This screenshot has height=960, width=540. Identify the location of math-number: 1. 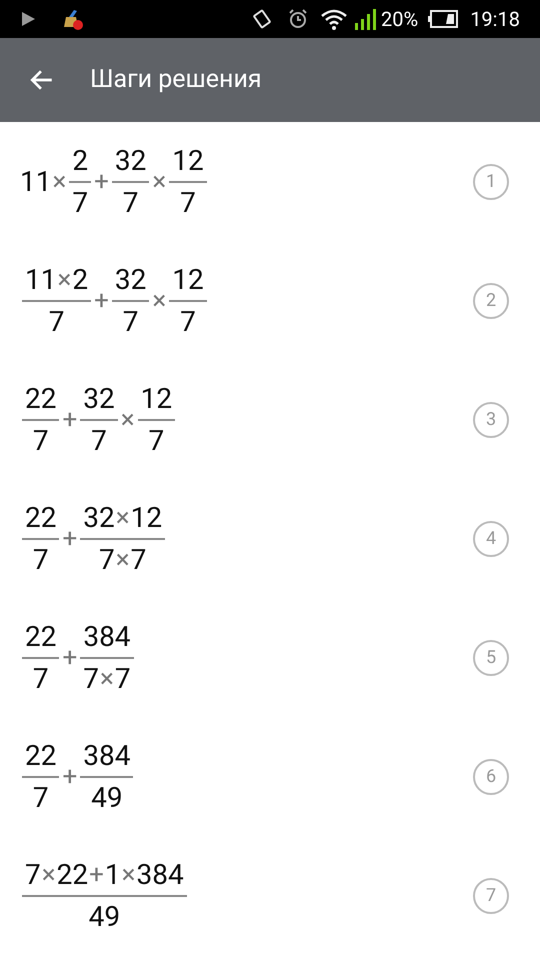
(112, 875).